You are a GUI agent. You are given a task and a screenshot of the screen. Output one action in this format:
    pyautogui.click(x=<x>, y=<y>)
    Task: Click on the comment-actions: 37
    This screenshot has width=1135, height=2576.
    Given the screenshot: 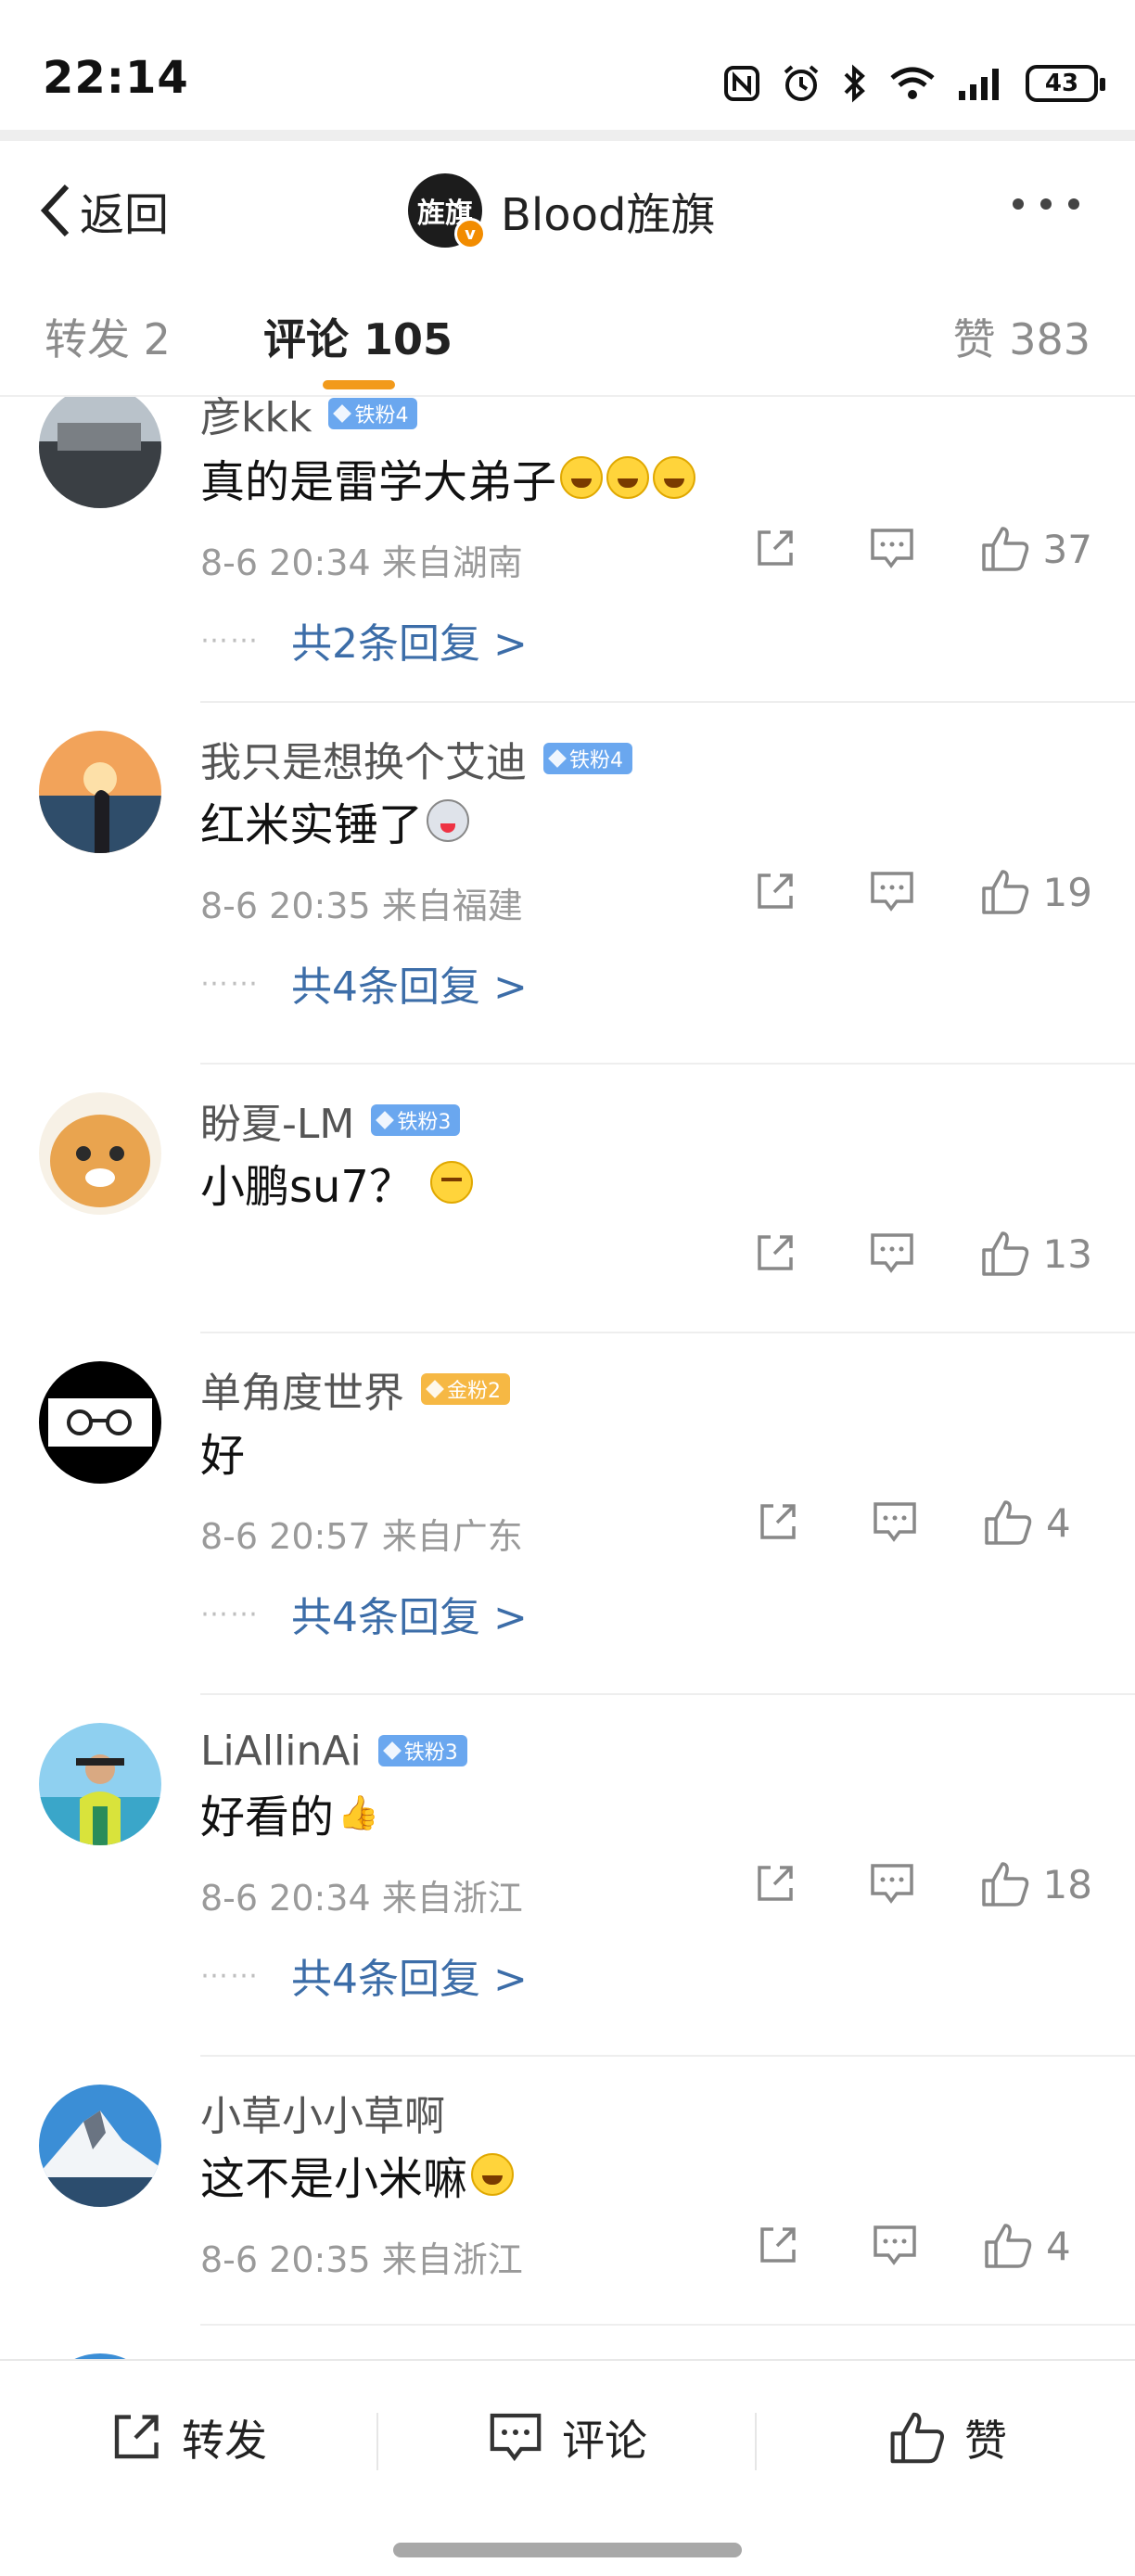 What is the action you would take?
    pyautogui.click(x=922, y=549)
    